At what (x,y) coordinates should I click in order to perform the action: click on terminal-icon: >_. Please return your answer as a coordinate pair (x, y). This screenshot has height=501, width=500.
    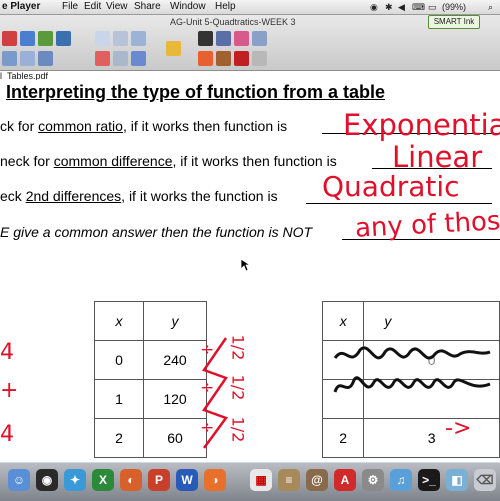
    Looking at the image, I should click on (429, 480).